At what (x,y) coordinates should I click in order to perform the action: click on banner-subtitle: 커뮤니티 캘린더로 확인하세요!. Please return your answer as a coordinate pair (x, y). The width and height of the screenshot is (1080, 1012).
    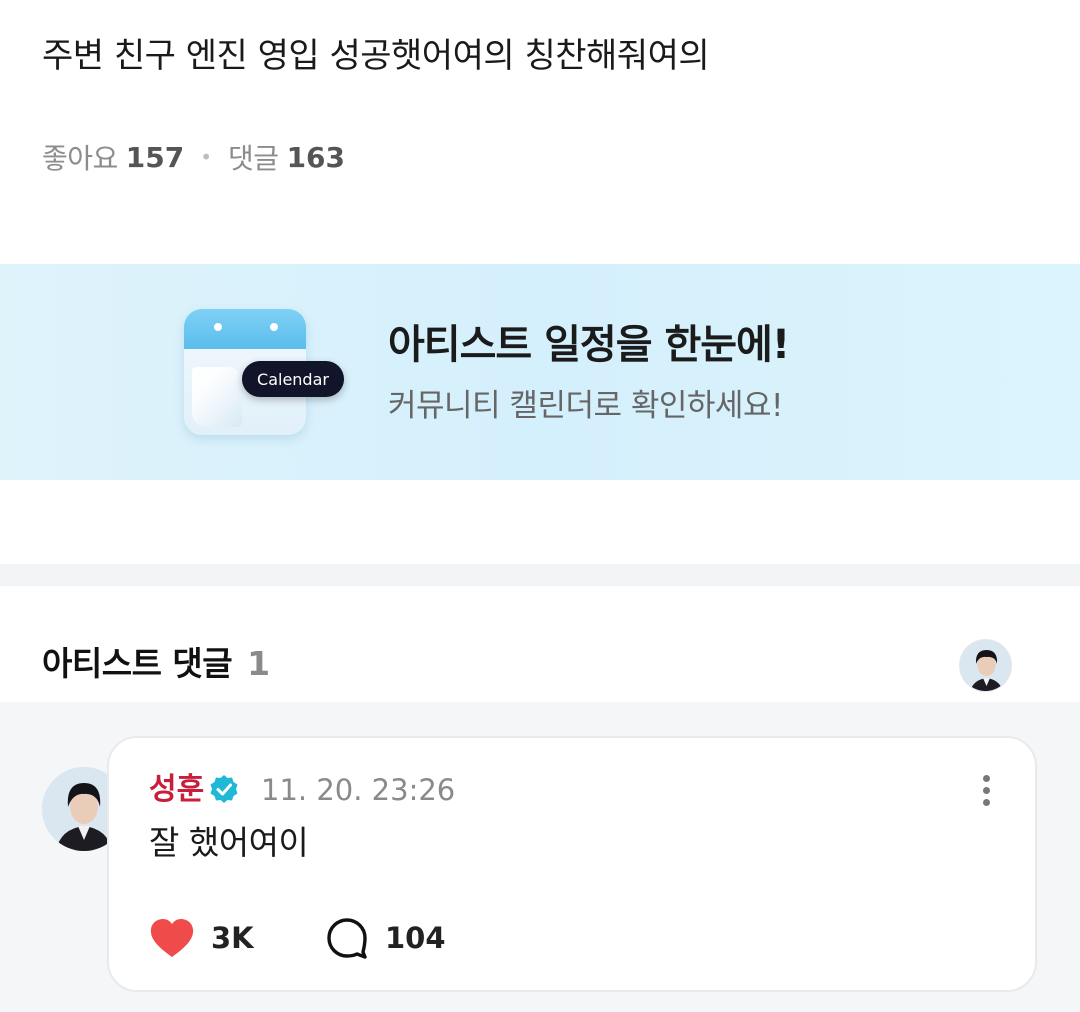
    Looking at the image, I should click on (585, 406).